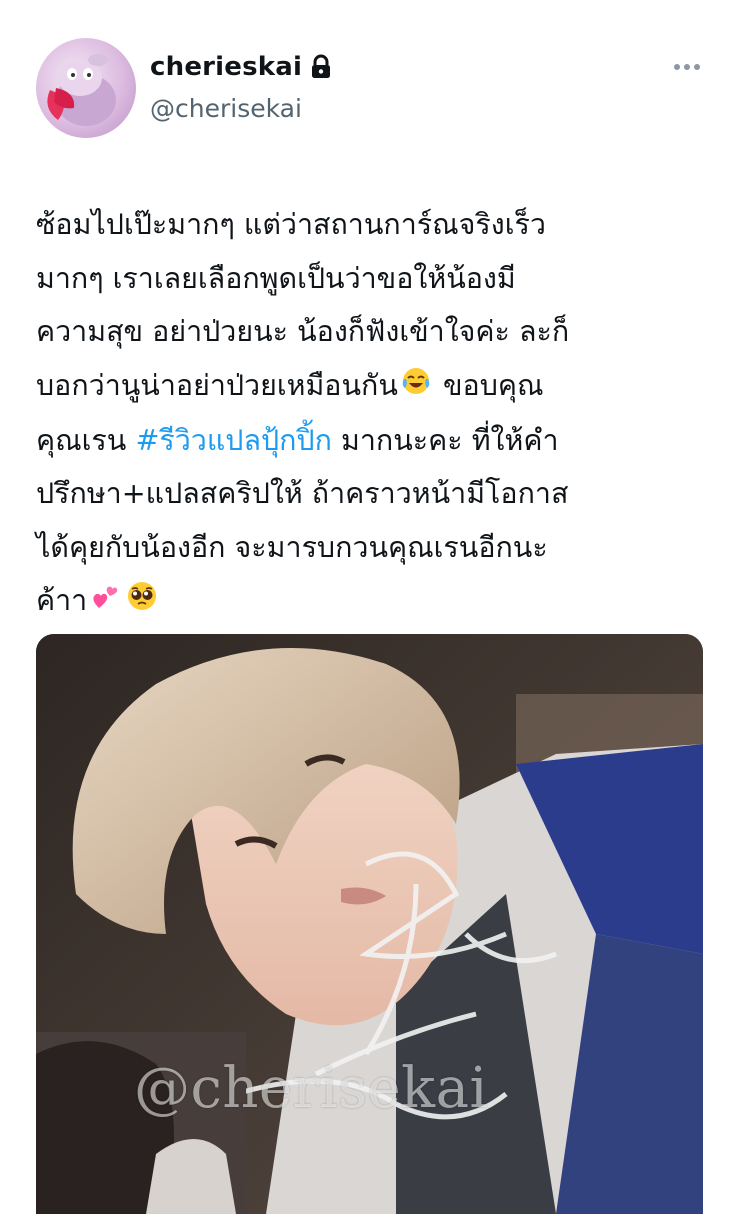 The image size is (739, 1214). I want to click on tweet-line: ได้คุยกับน้องอีก จะมารบกวนคุณเรนอีกนะ, so click(292, 546).